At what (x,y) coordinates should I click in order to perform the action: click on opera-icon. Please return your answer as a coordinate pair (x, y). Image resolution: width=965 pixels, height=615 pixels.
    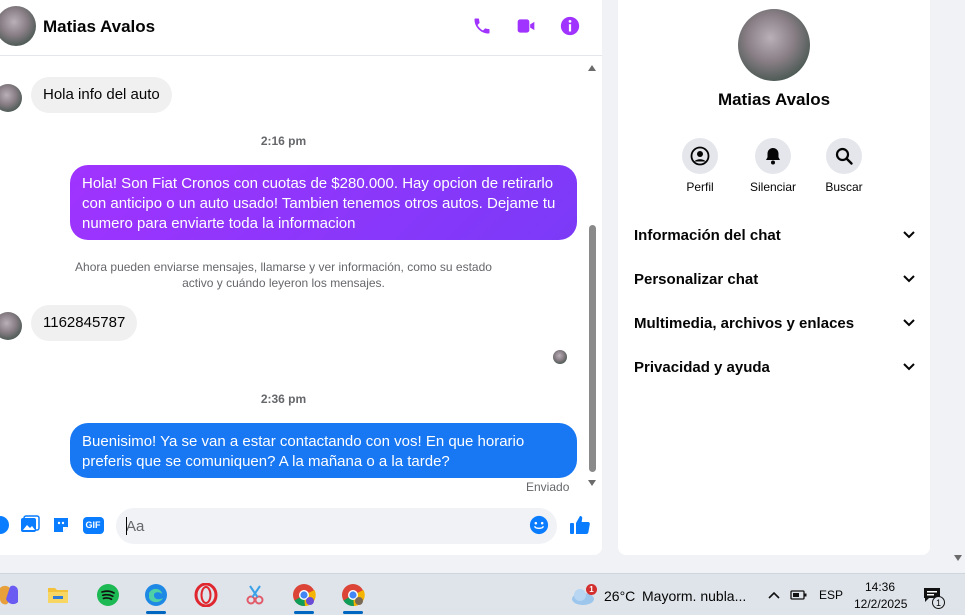
    Looking at the image, I should click on (206, 595).